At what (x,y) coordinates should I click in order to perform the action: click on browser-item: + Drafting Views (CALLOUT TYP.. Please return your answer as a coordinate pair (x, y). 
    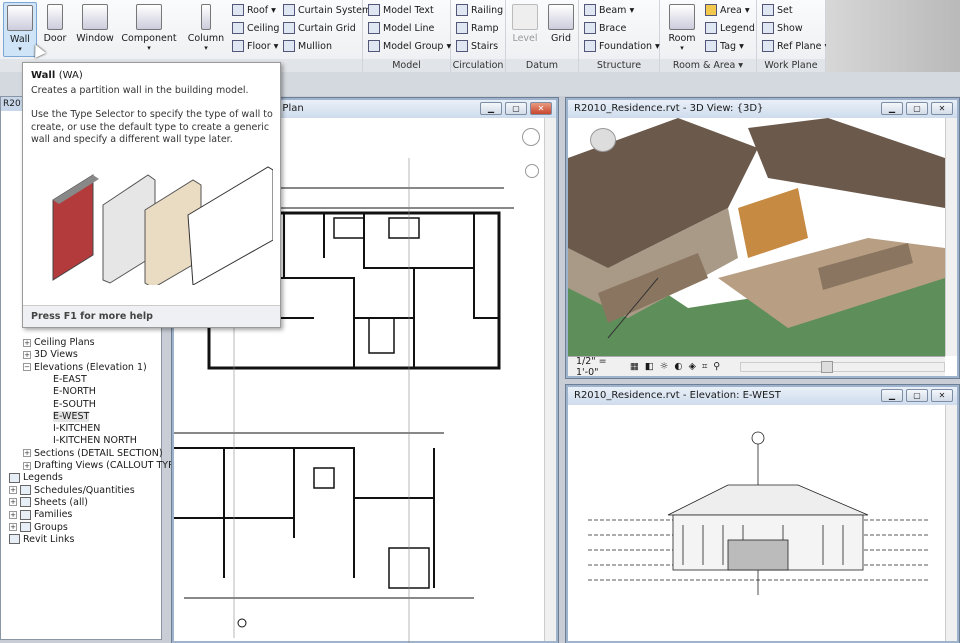
    Looking at the image, I should click on (99, 465).